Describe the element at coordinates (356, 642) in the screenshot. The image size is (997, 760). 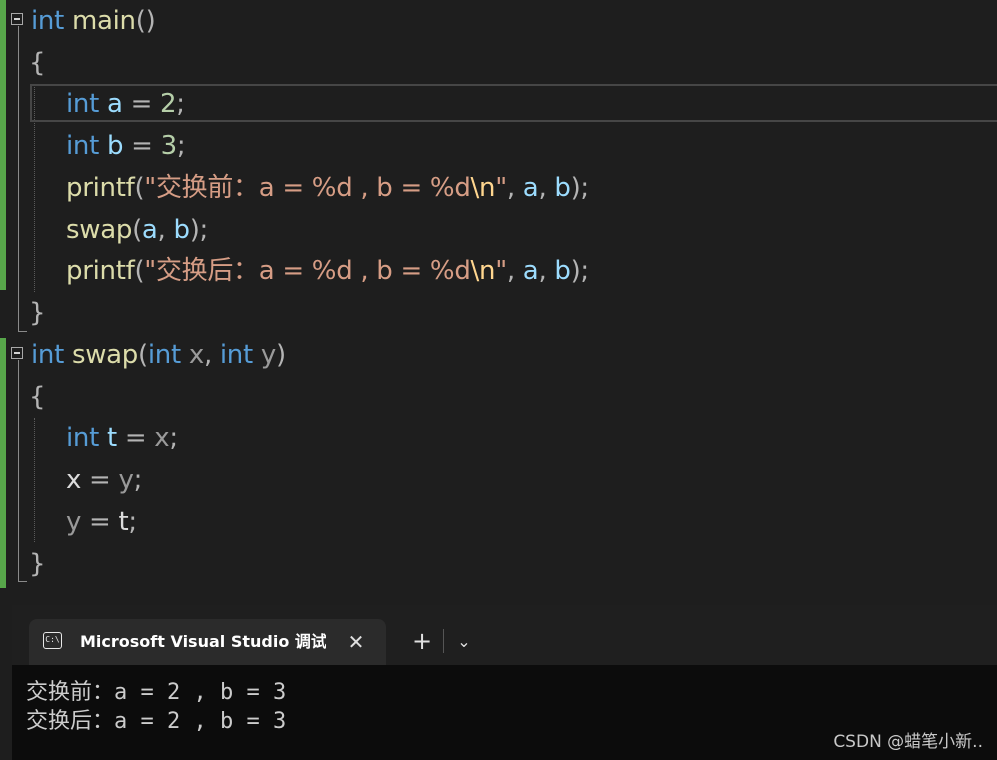
I see `close-icon: ✕` at that location.